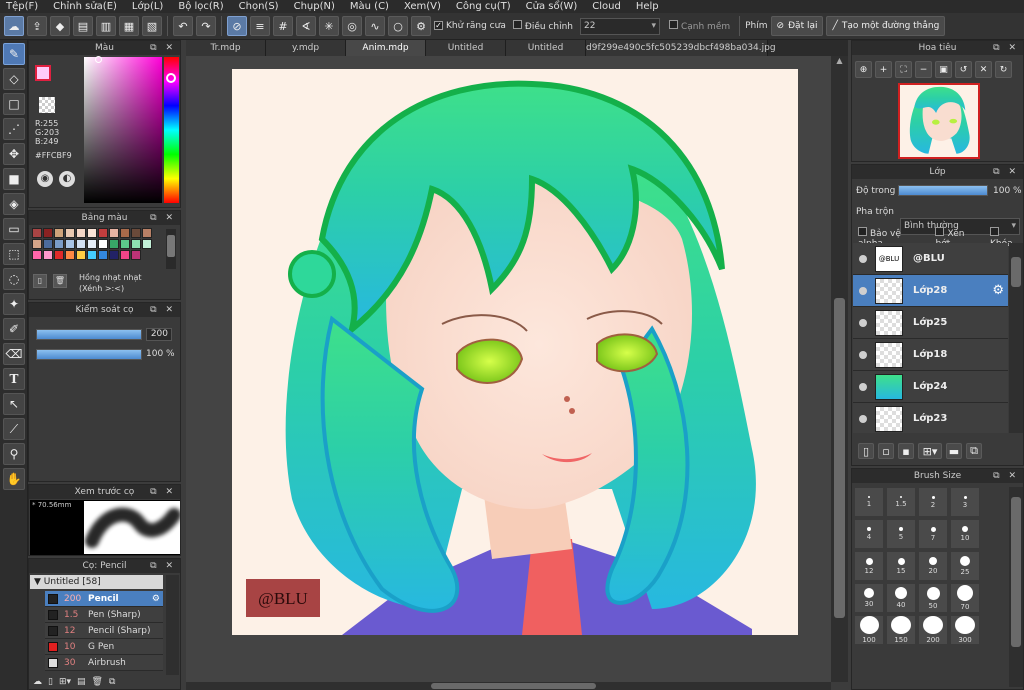 Image resolution: width=1024 pixels, height=690 pixels. What do you see at coordinates (206, 26) in the screenshot?
I see `redo-icon: ↷` at bounding box center [206, 26].